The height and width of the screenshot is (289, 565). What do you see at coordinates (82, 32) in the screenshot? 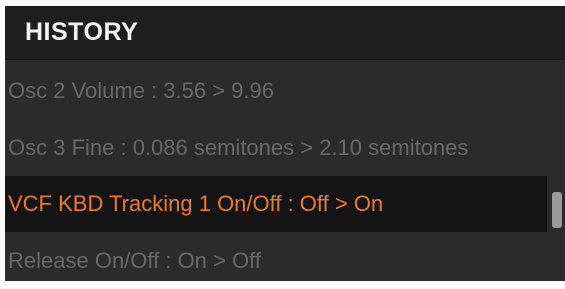
I see `history-title: HISTORY` at bounding box center [82, 32].